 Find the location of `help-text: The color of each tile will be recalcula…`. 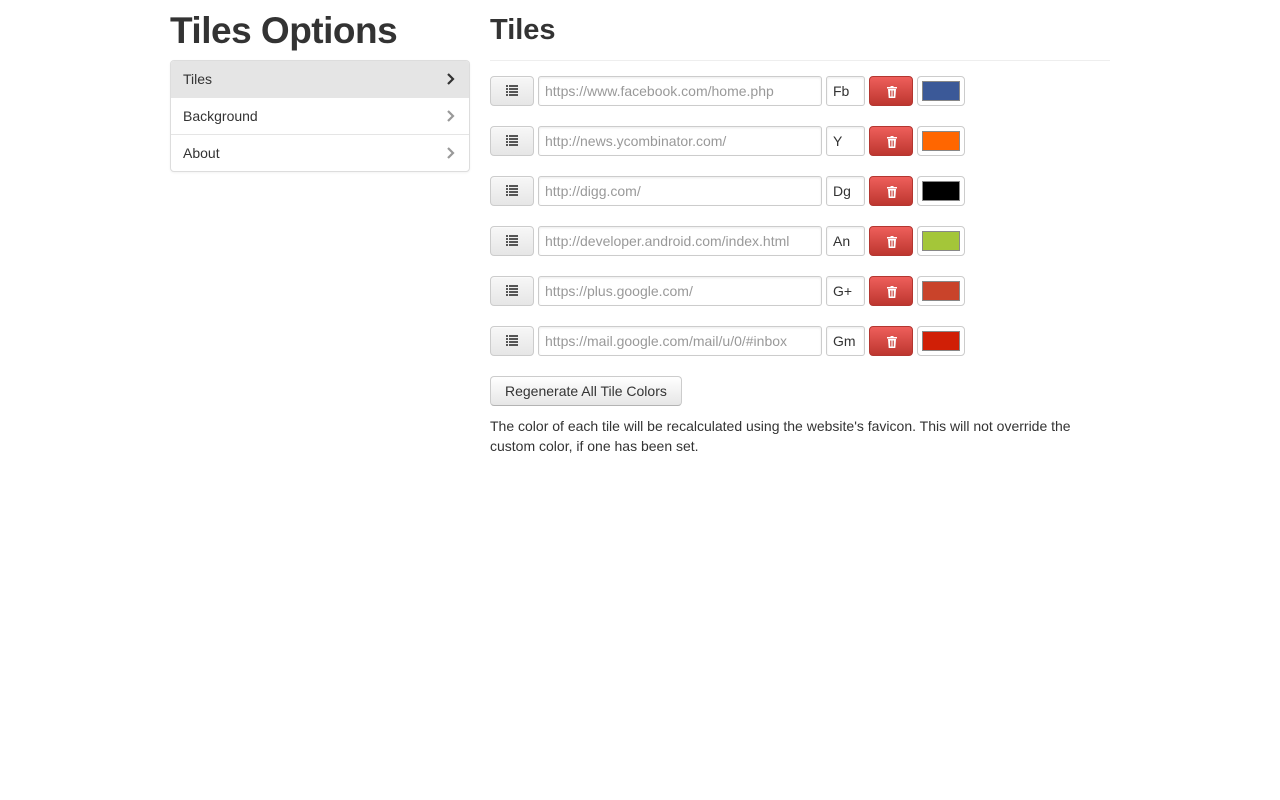

help-text: The color of each tile will be recalcula… is located at coordinates (780, 436).